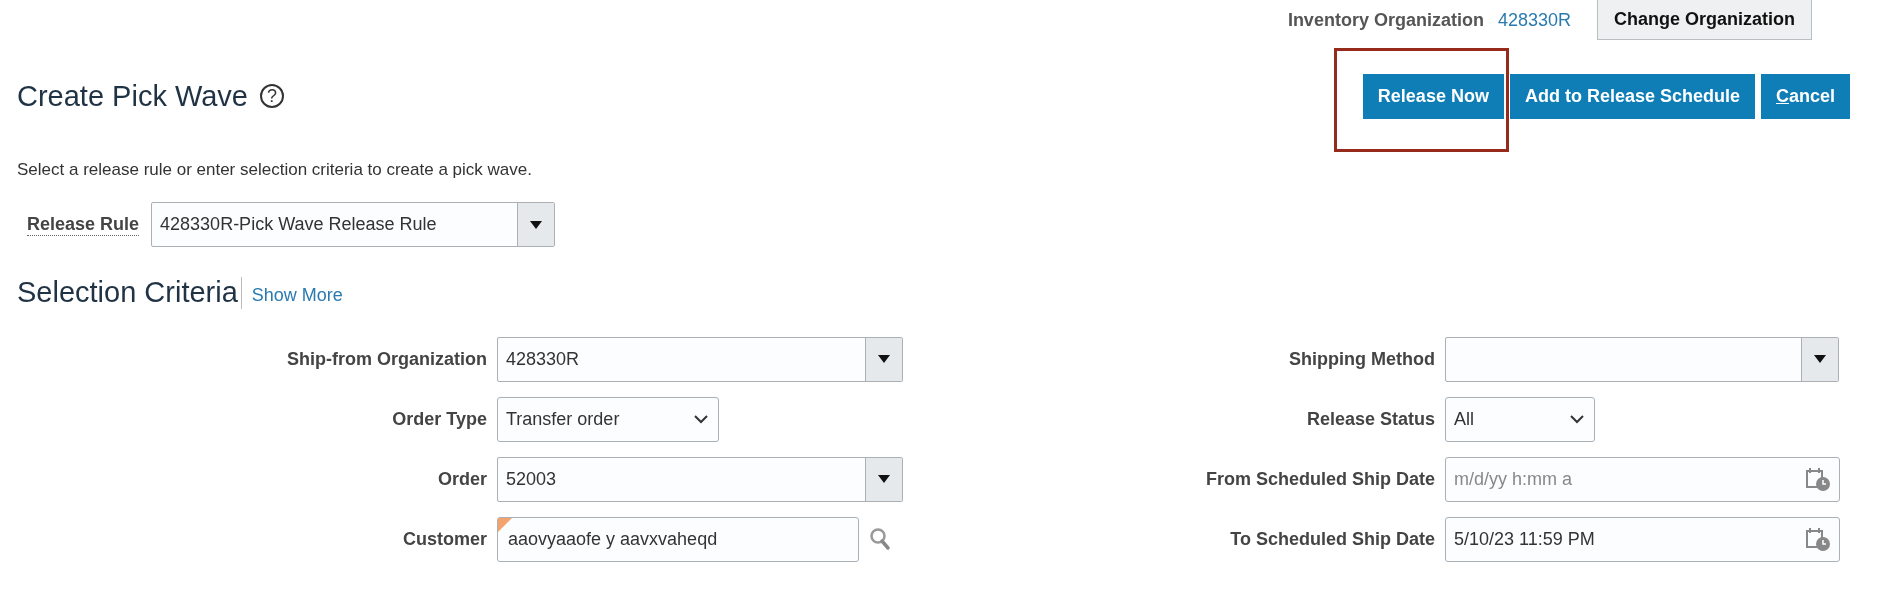 This screenshot has width=1887, height=599. Describe the element at coordinates (1332, 539) in the screenshot. I see `field-label: To Scheduled Ship Date` at that location.